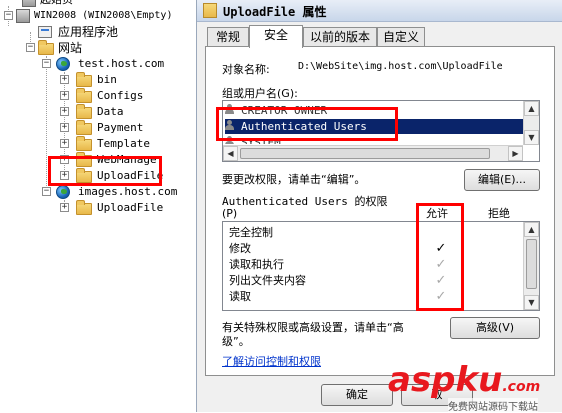  I want to click on ok-button: 确定, so click(357, 395).